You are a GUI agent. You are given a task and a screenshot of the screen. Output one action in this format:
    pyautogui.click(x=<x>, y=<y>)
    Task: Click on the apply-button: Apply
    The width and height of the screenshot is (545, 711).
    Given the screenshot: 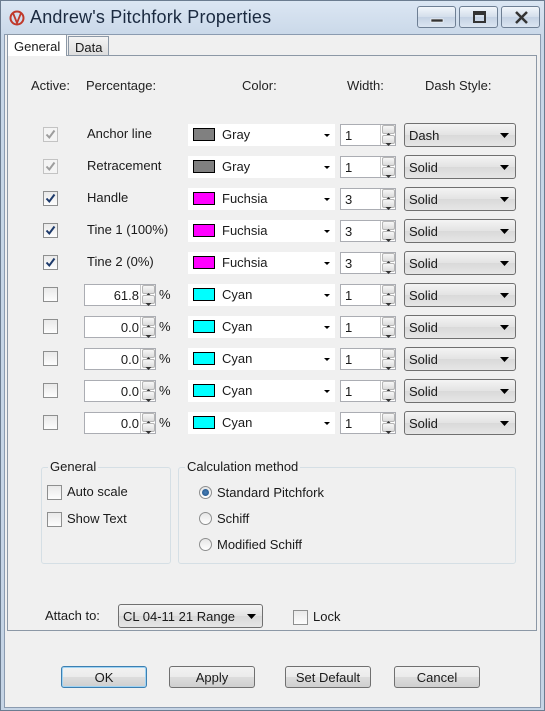 What is the action you would take?
    pyautogui.click(x=212, y=677)
    